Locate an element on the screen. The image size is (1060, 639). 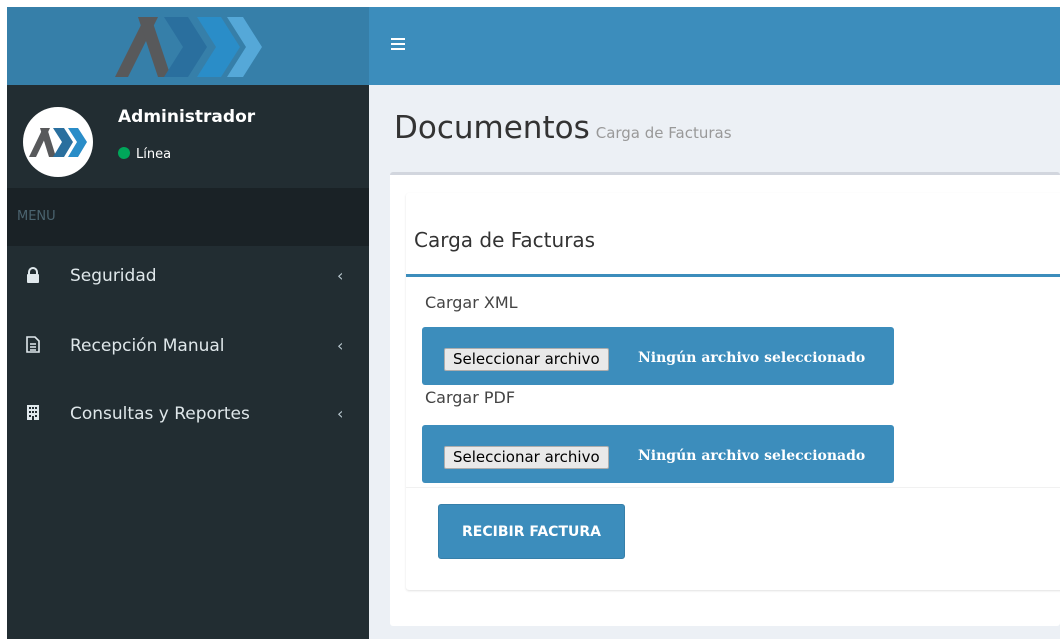
sidebar-item-seguridad: Seguridad ‹ is located at coordinates (188, 276).